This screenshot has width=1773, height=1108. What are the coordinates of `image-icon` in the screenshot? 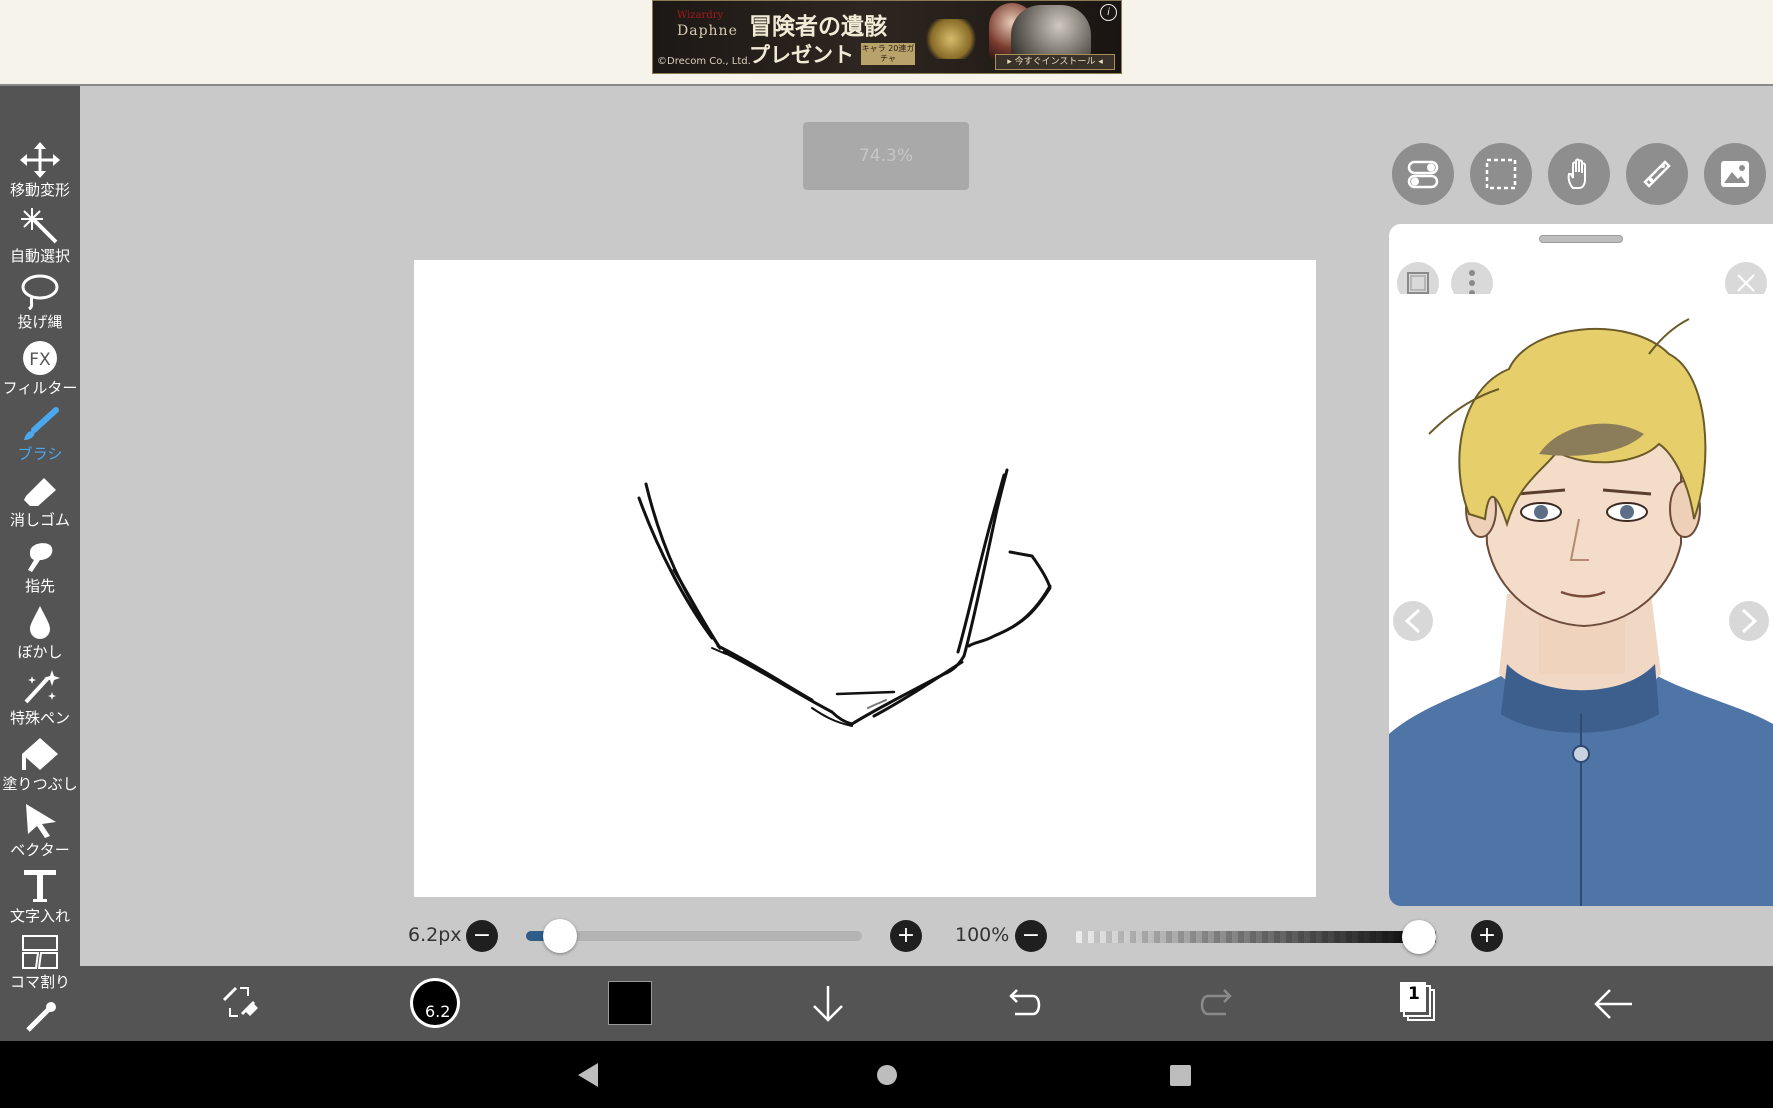 It's located at (1735, 174).